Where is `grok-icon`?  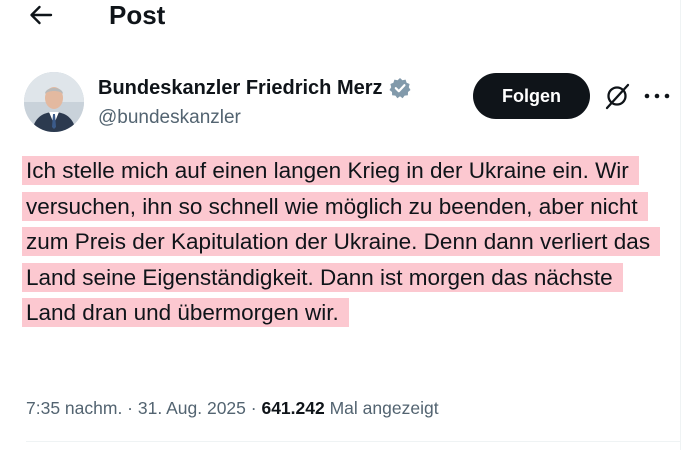
grok-icon is located at coordinates (617, 96).